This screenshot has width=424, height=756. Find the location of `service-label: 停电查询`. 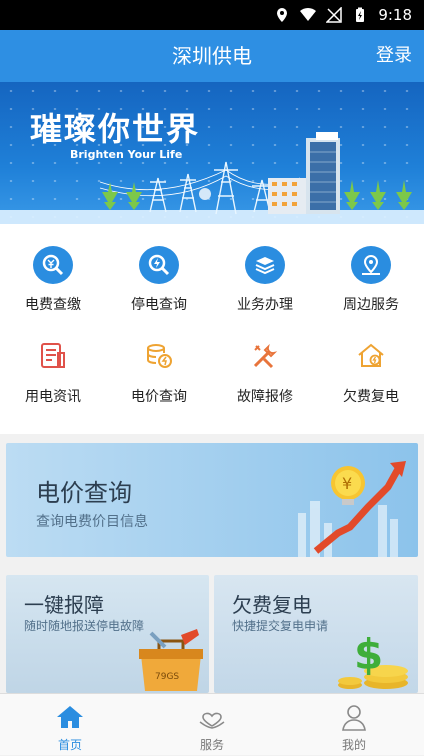

service-label: 停电查询 is located at coordinates (159, 305).